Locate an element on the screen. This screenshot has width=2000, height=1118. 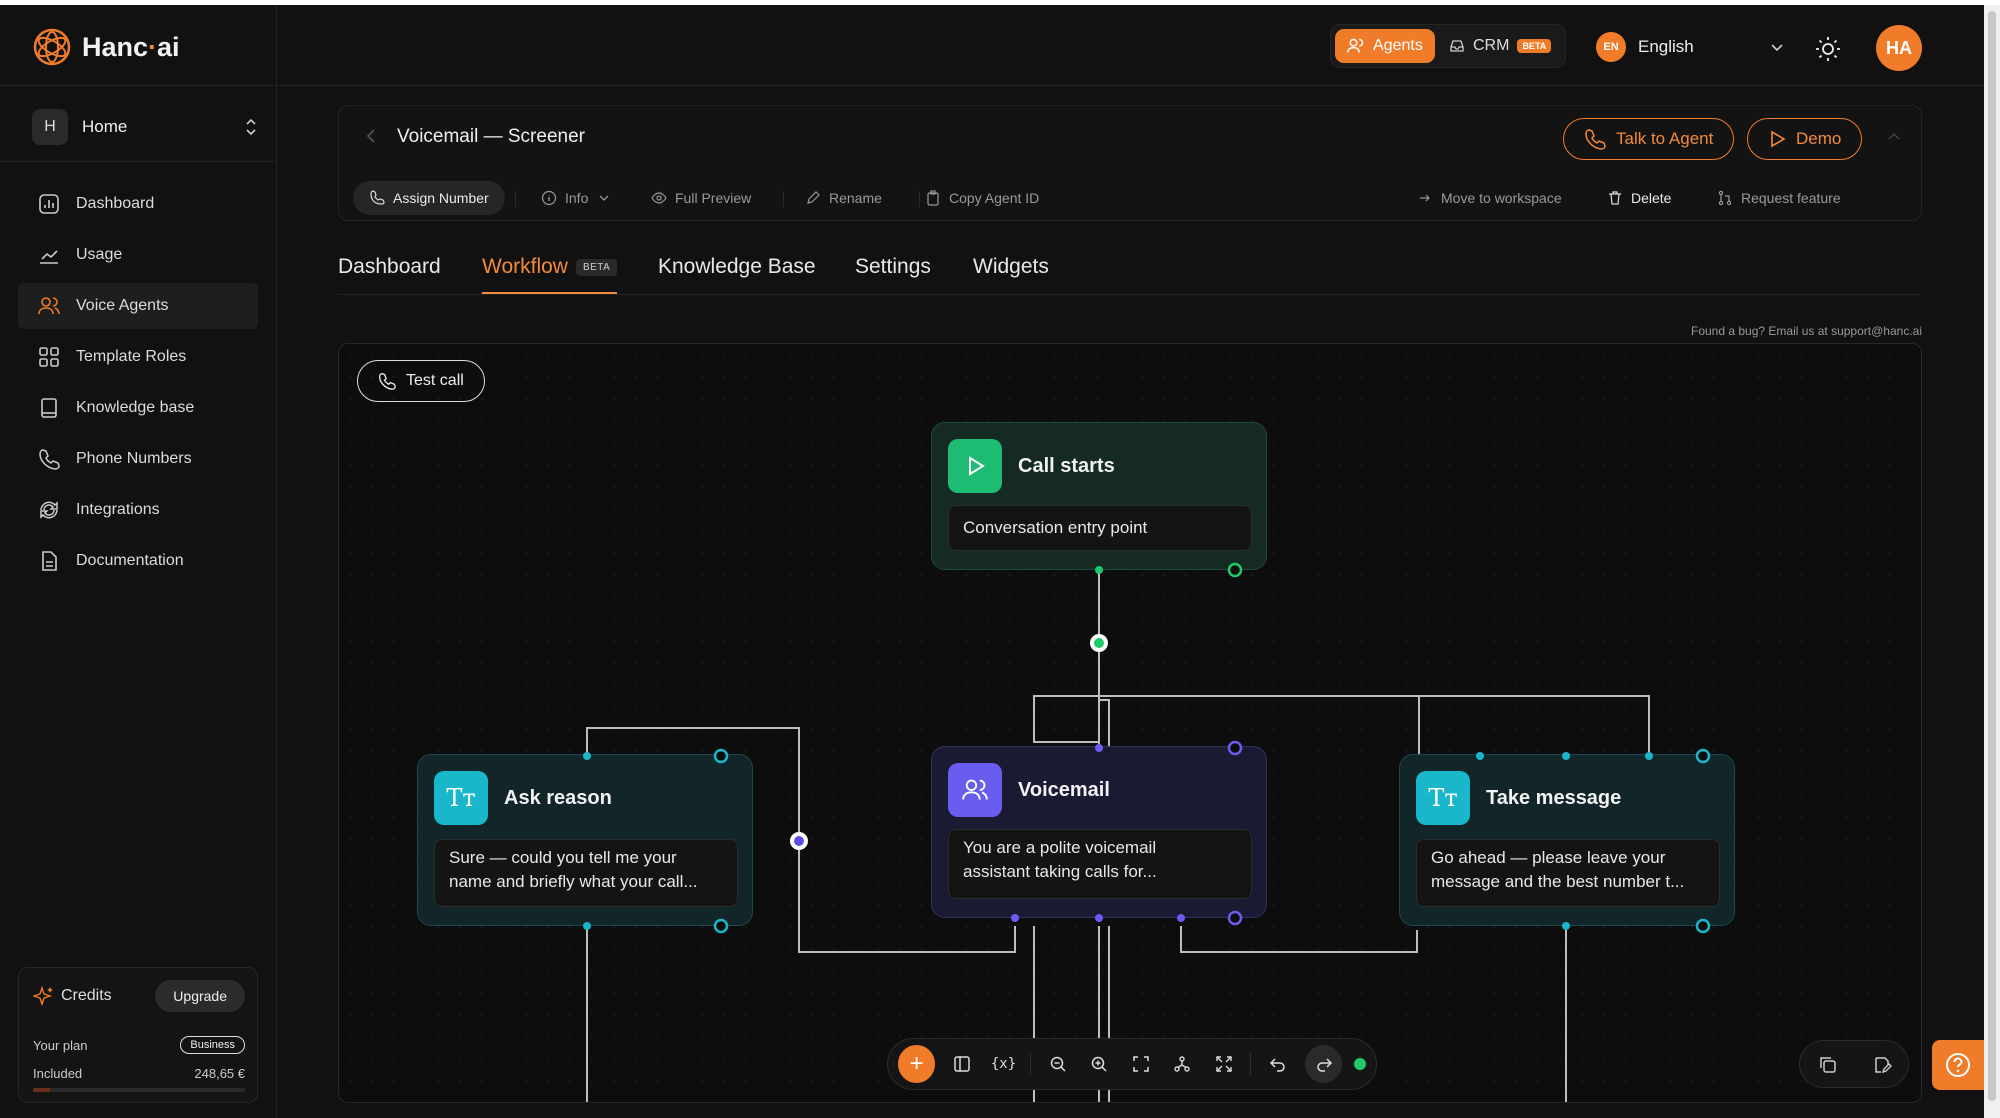
help-icon is located at coordinates (1958, 1065).